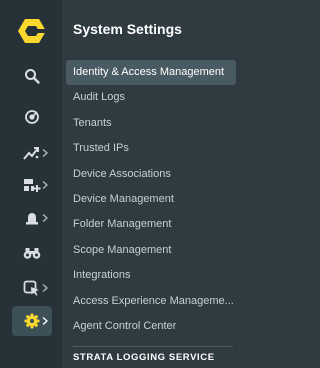 This screenshot has width=320, height=368. I want to click on rail-activity, so click(32, 153).